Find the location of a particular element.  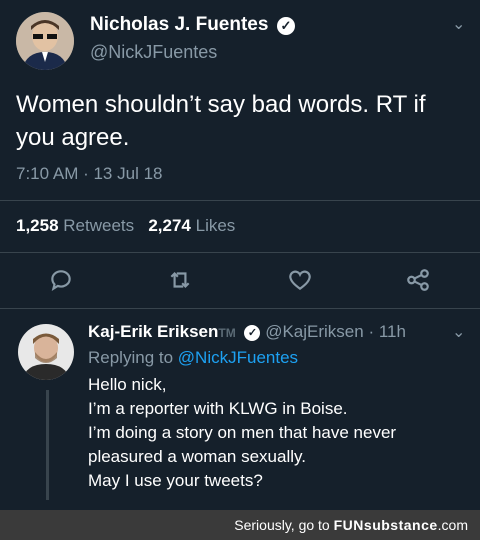

replying-to: Replying to @NickJFuentes is located at coordinates (193, 358).